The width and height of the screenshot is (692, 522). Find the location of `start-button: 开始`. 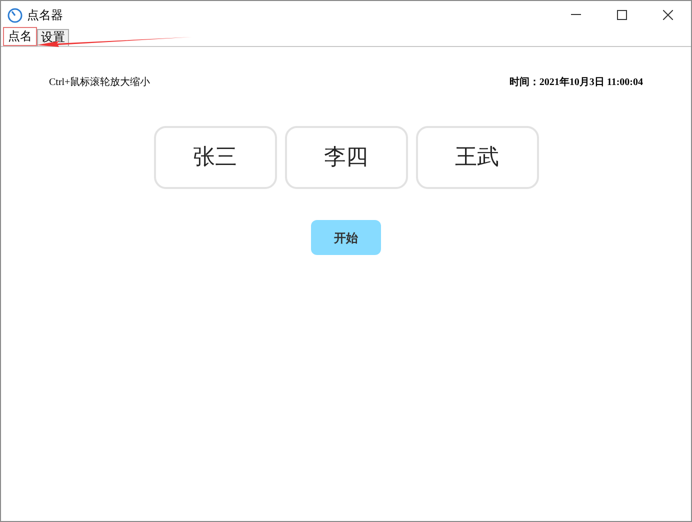

start-button: 开始 is located at coordinates (346, 237).